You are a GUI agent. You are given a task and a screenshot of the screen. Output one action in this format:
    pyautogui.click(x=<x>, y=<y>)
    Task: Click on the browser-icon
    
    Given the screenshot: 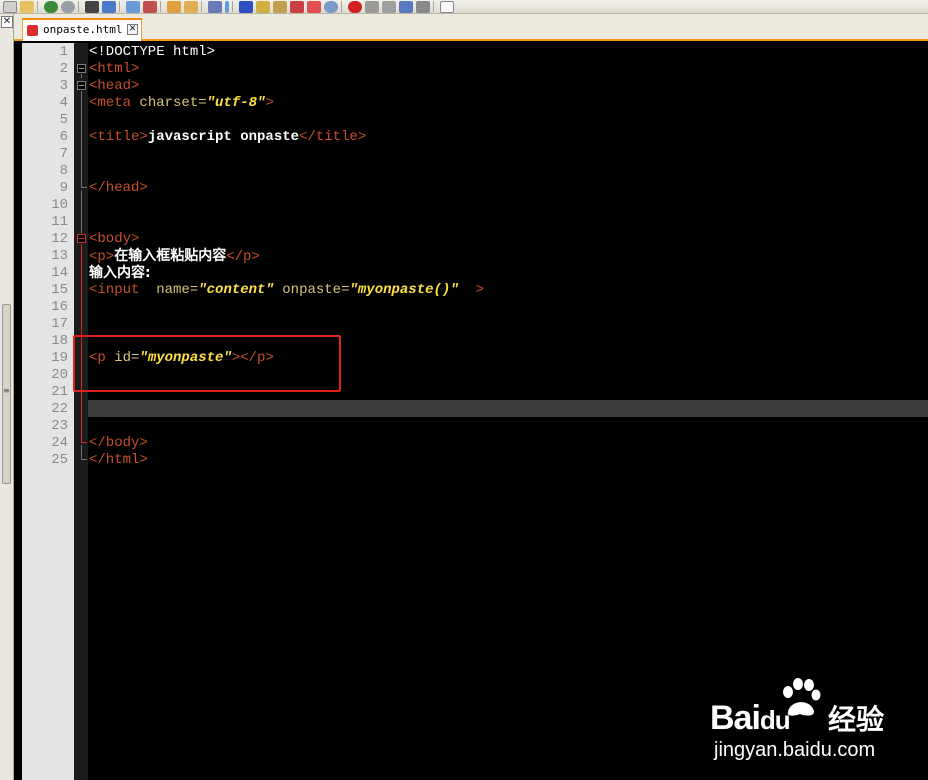 What is the action you would take?
    pyautogui.click(x=263, y=6)
    